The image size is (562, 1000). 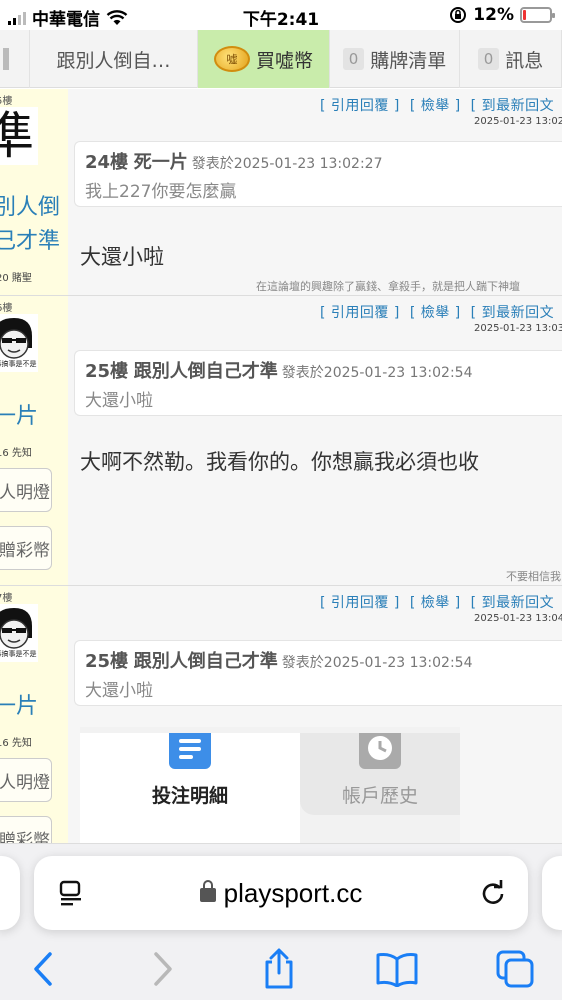 What do you see at coordinates (493, 15) in the screenshot?
I see `battery-percent: 12%` at bounding box center [493, 15].